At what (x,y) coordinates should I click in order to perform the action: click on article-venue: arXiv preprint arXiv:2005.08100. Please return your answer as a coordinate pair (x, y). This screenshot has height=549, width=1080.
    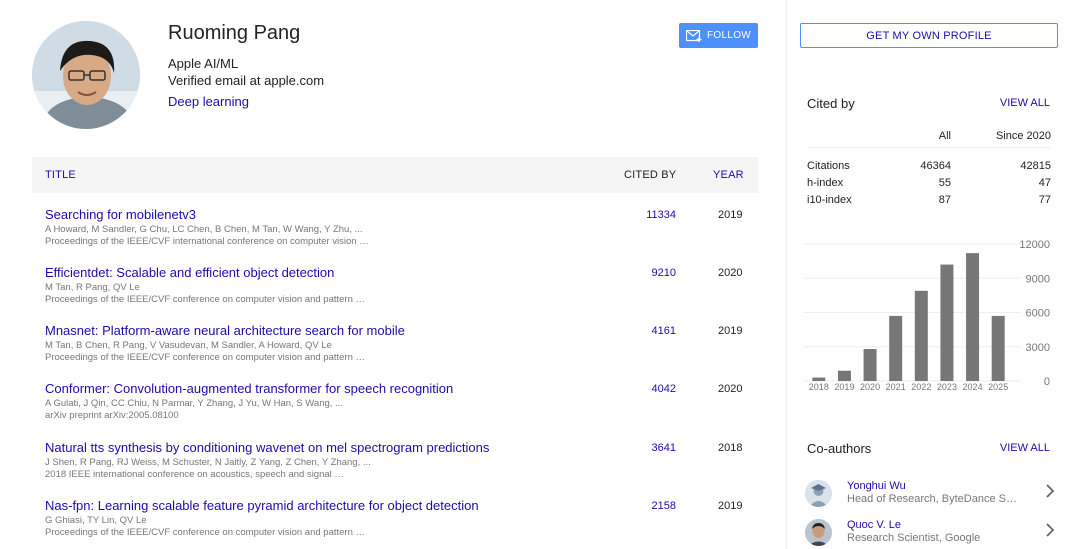
    Looking at the image, I should click on (112, 415).